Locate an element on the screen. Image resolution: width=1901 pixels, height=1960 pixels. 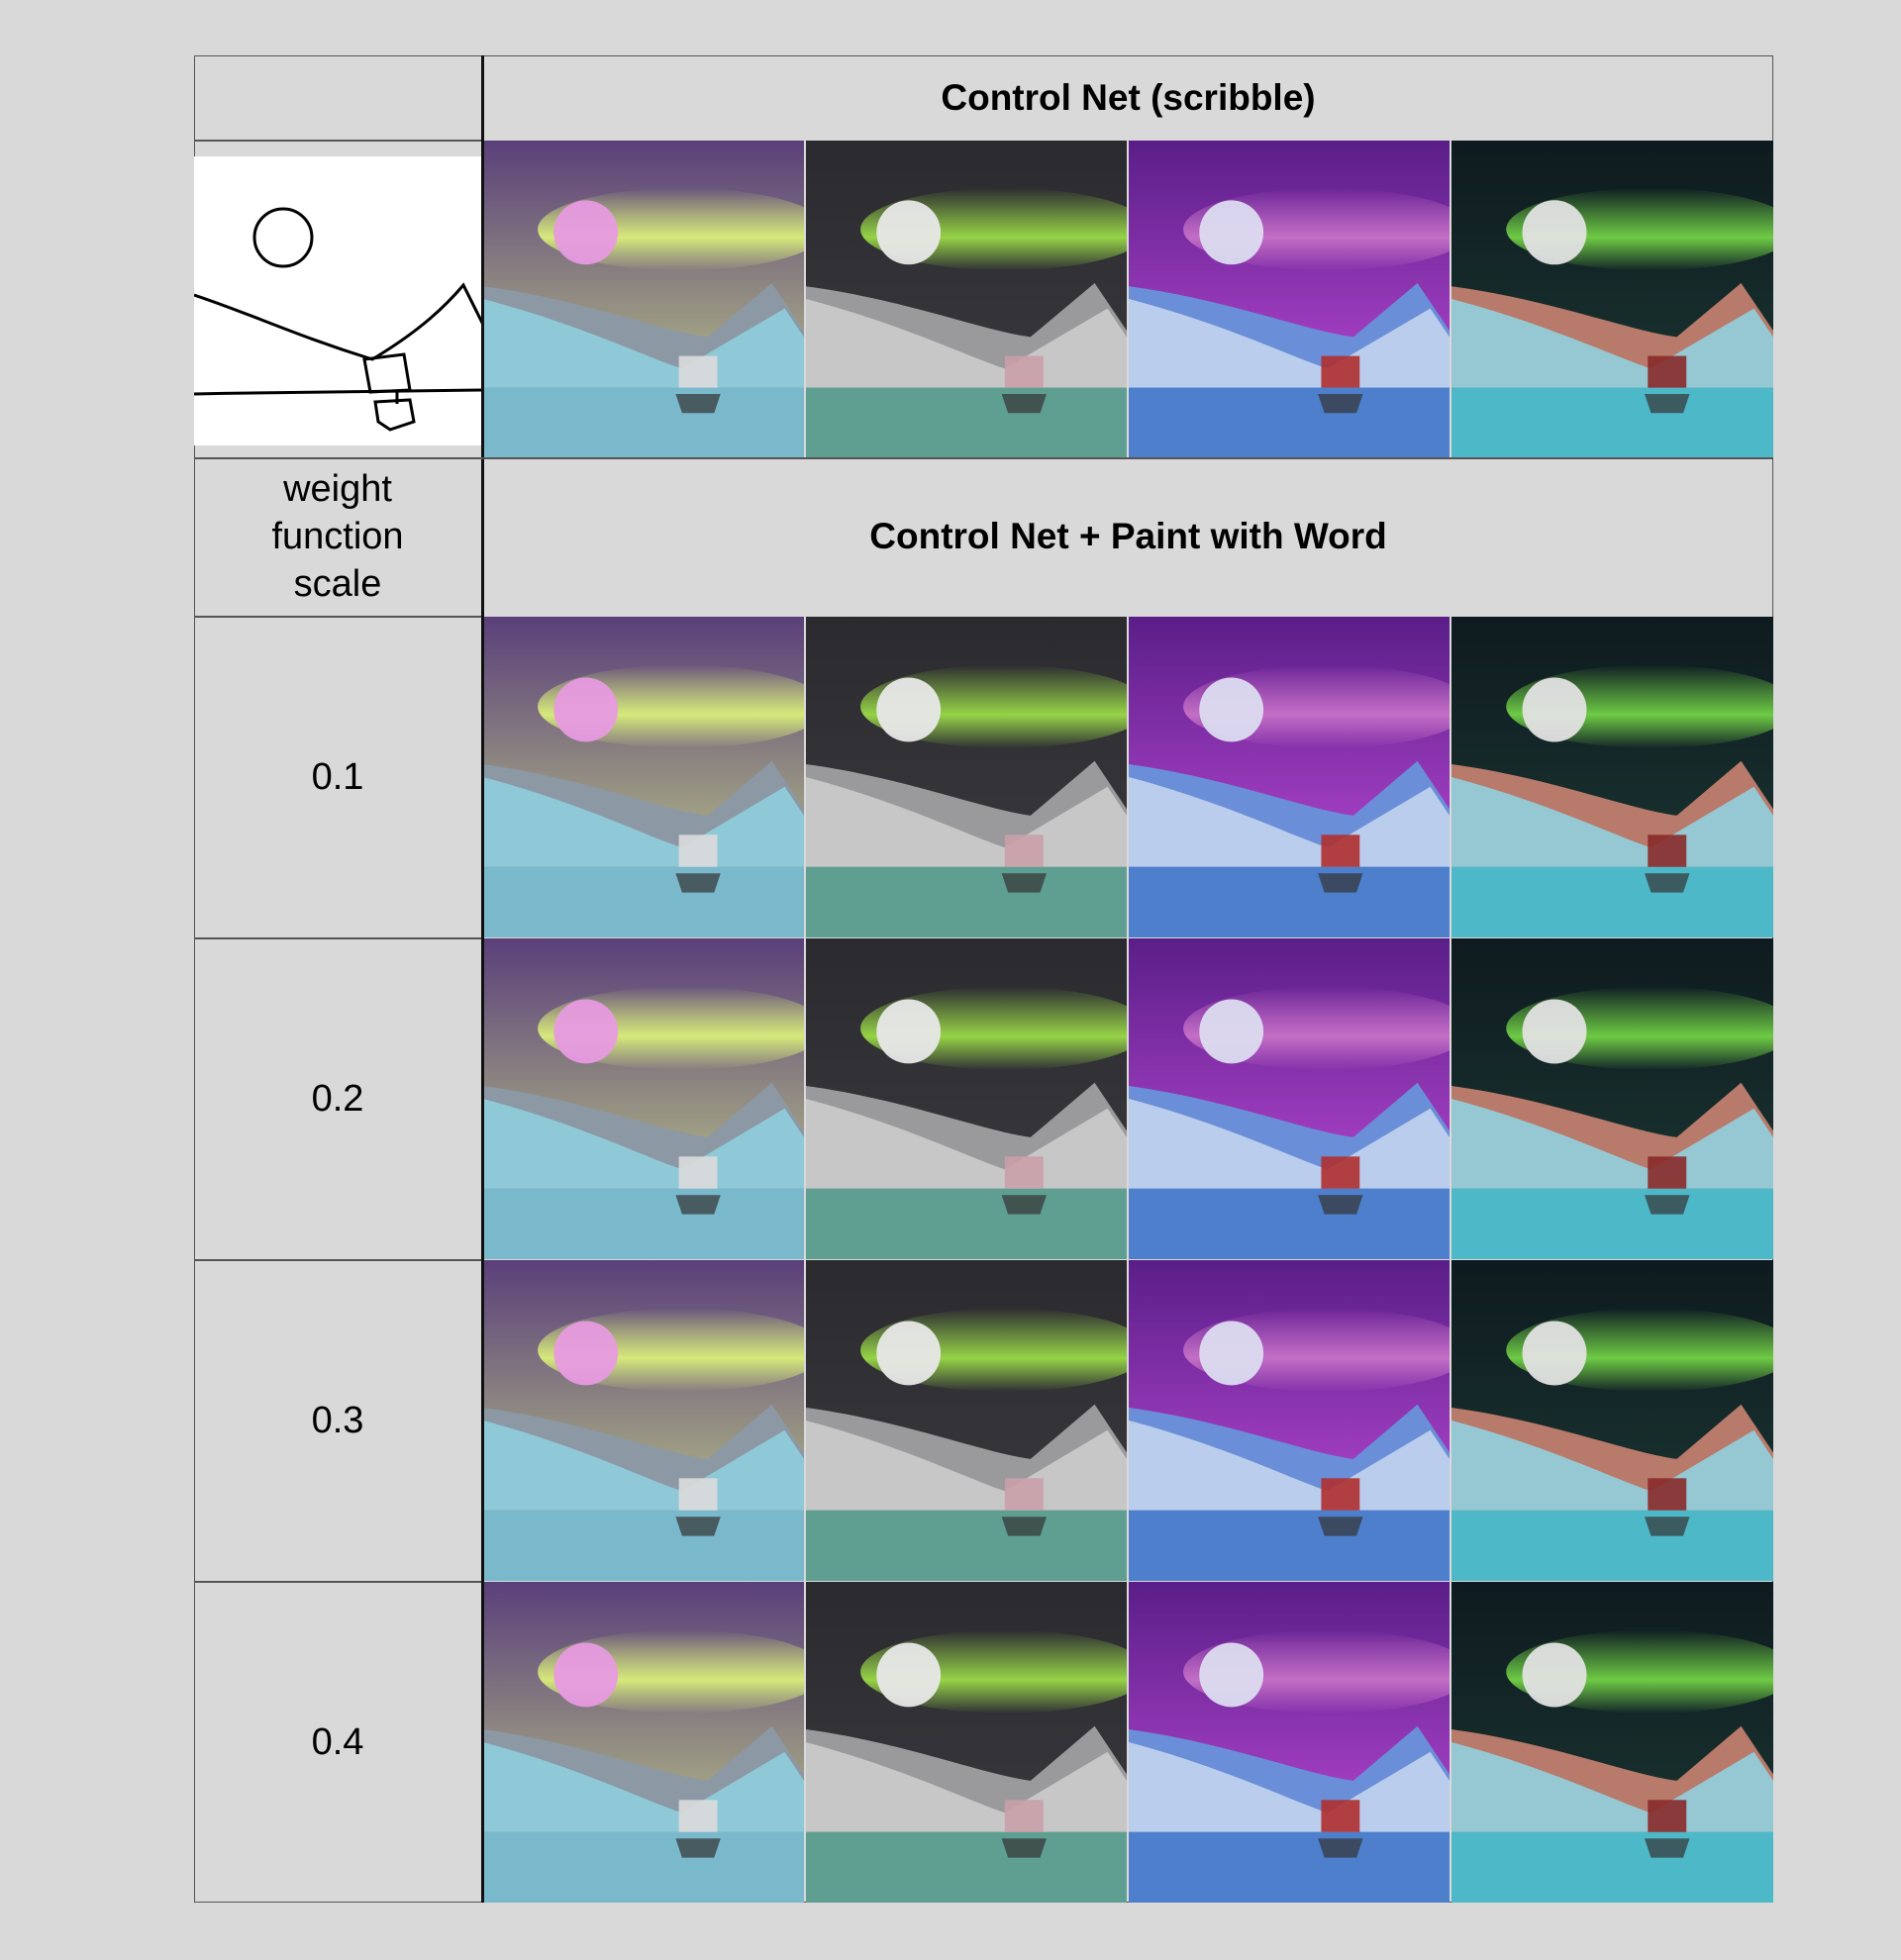
scribble-input-image is located at coordinates (339, 300).